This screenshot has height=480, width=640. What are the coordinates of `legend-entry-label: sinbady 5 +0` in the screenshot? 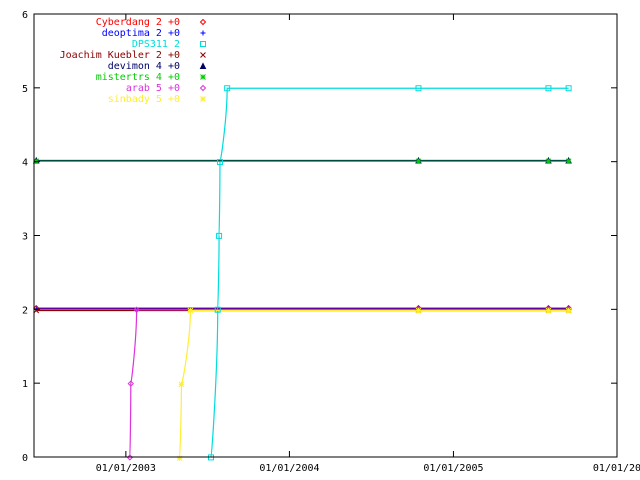 It's located at (144, 99).